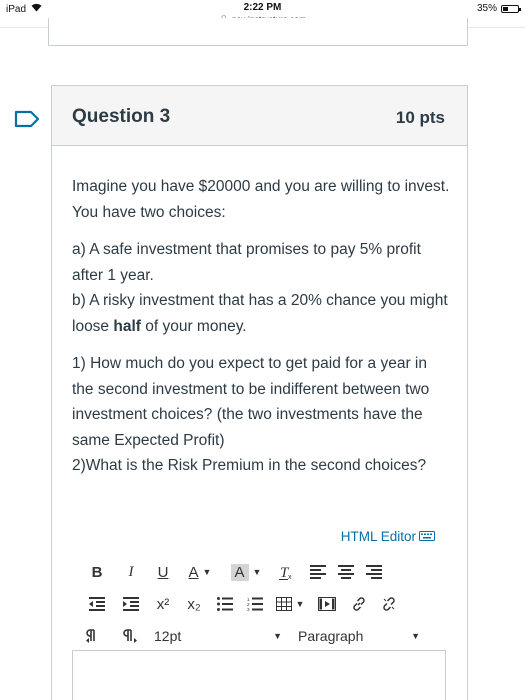 Image resolution: width=525 pixels, height=700 pixels. I want to click on align-right-icon, so click(374, 572).